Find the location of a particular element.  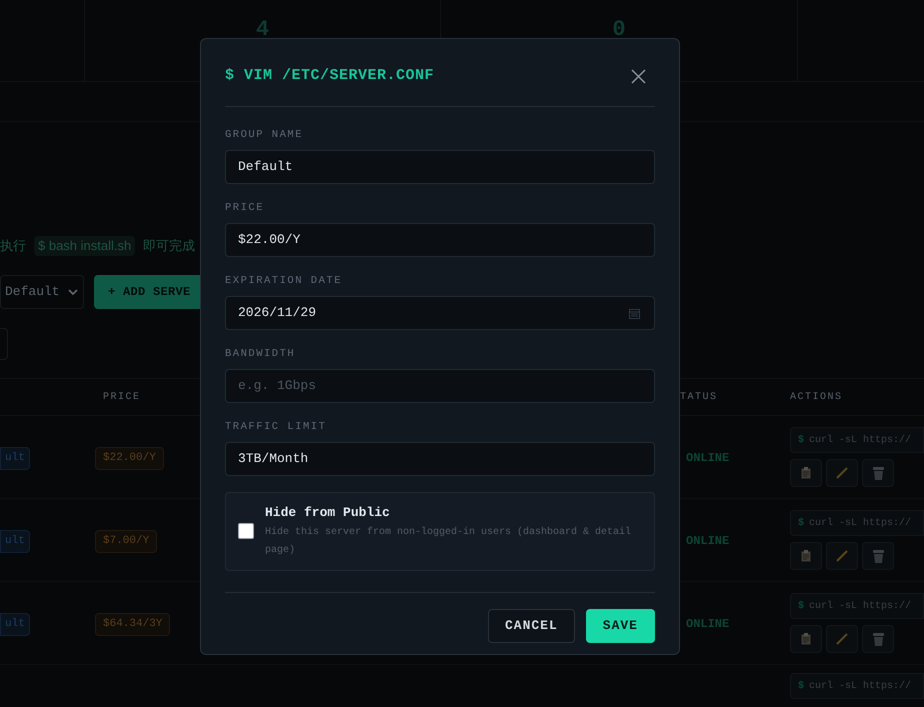

input-field: 3TB/Month is located at coordinates (440, 459).